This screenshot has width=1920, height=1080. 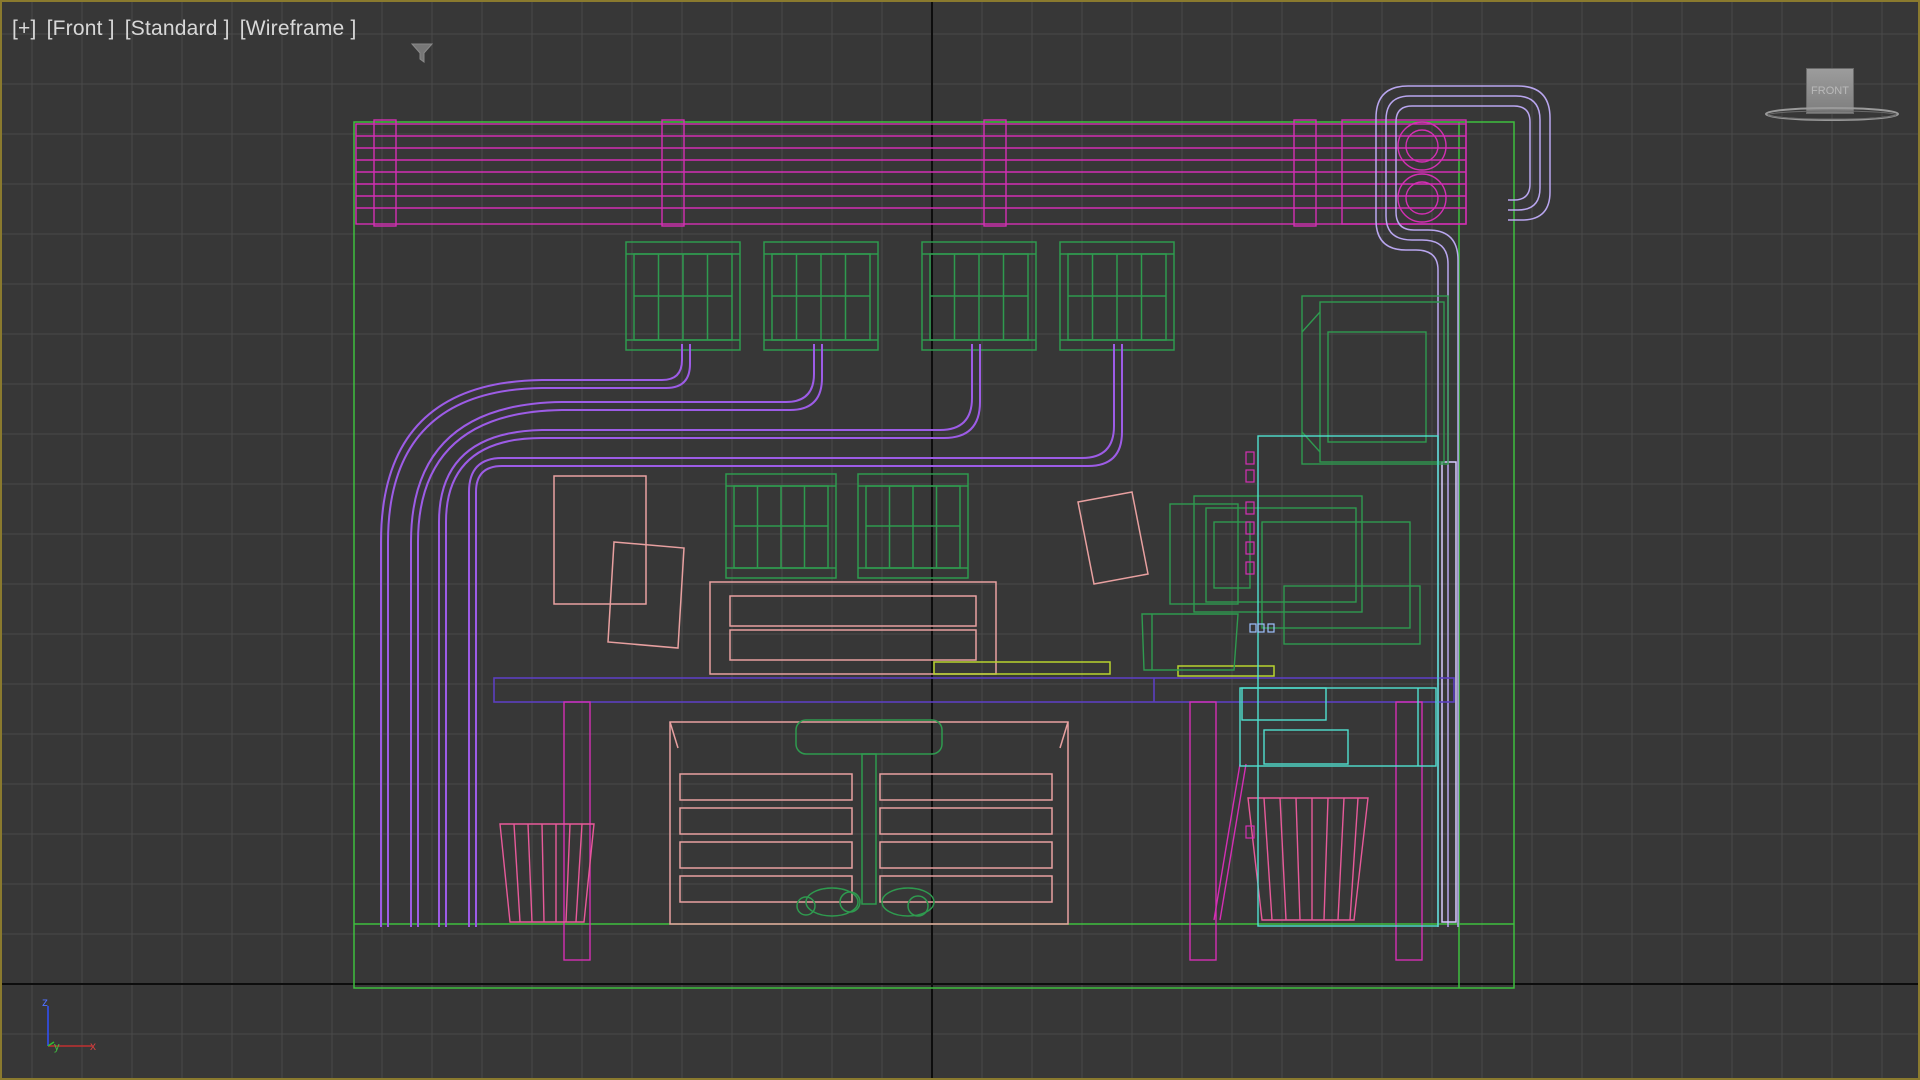 What do you see at coordinates (1832, 114) in the screenshot?
I see `viewcube-compass-ring` at bounding box center [1832, 114].